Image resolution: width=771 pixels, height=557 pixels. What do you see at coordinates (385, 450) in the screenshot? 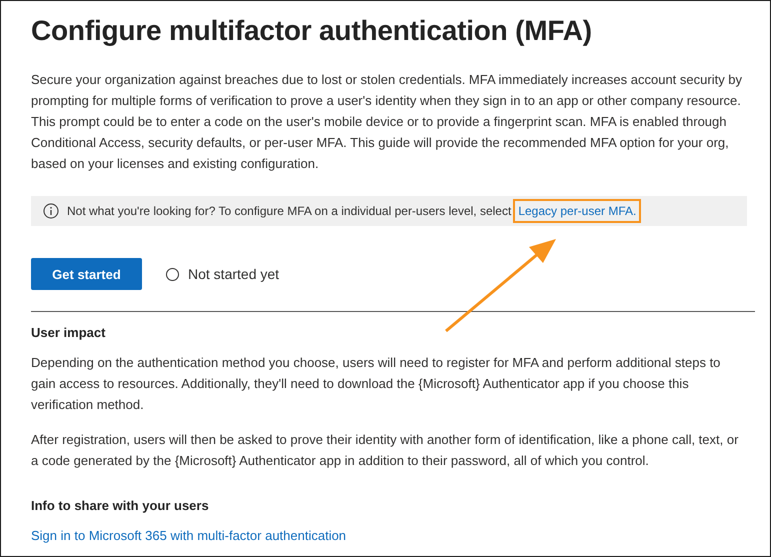
I see `section-text: After registration, users will then be asked to prove their identity with another form of identification, like a phone call, text, or a code generated by the {Microsoft} Authenticator app in addition to their password, all of which you control.` at bounding box center [385, 450].